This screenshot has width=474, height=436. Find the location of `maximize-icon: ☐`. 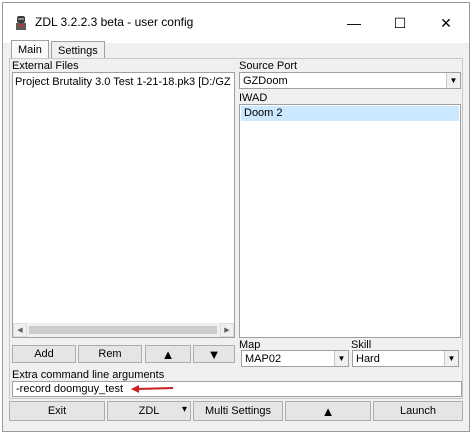

maximize-icon: ☐ is located at coordinates (400, 22).